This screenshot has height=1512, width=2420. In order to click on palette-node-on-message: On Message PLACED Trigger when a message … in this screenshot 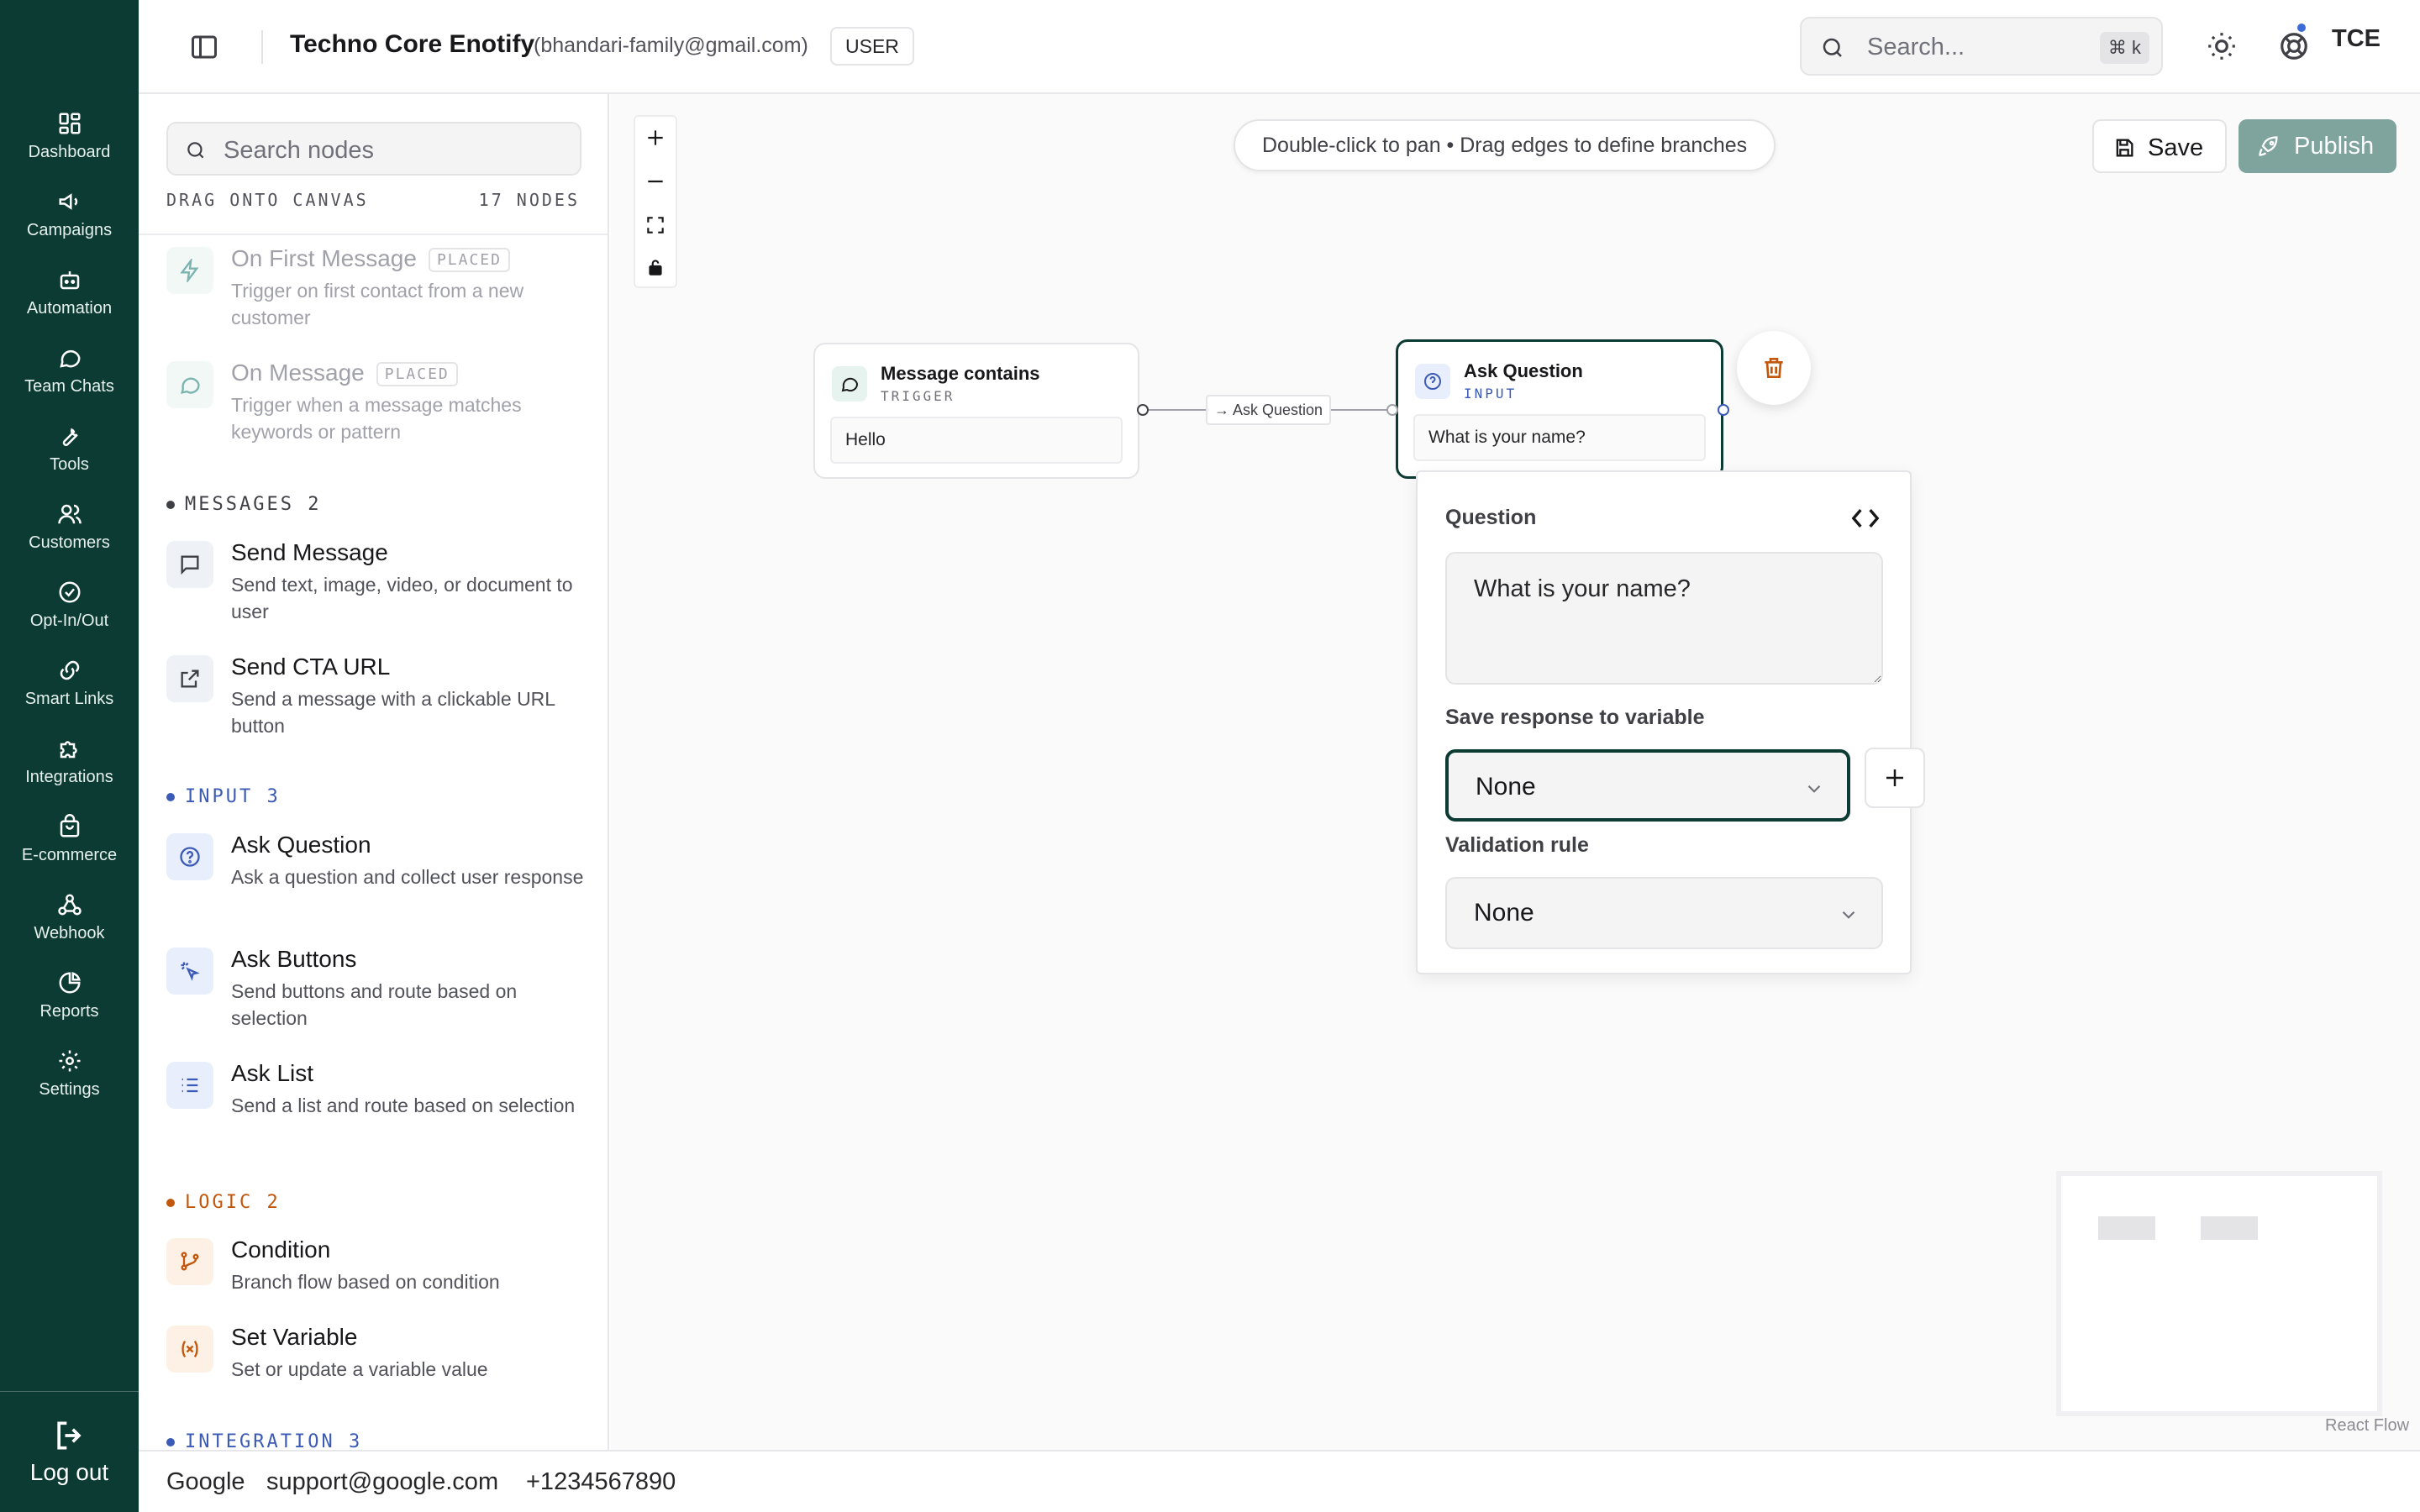, I will do `click(376, 406)`.